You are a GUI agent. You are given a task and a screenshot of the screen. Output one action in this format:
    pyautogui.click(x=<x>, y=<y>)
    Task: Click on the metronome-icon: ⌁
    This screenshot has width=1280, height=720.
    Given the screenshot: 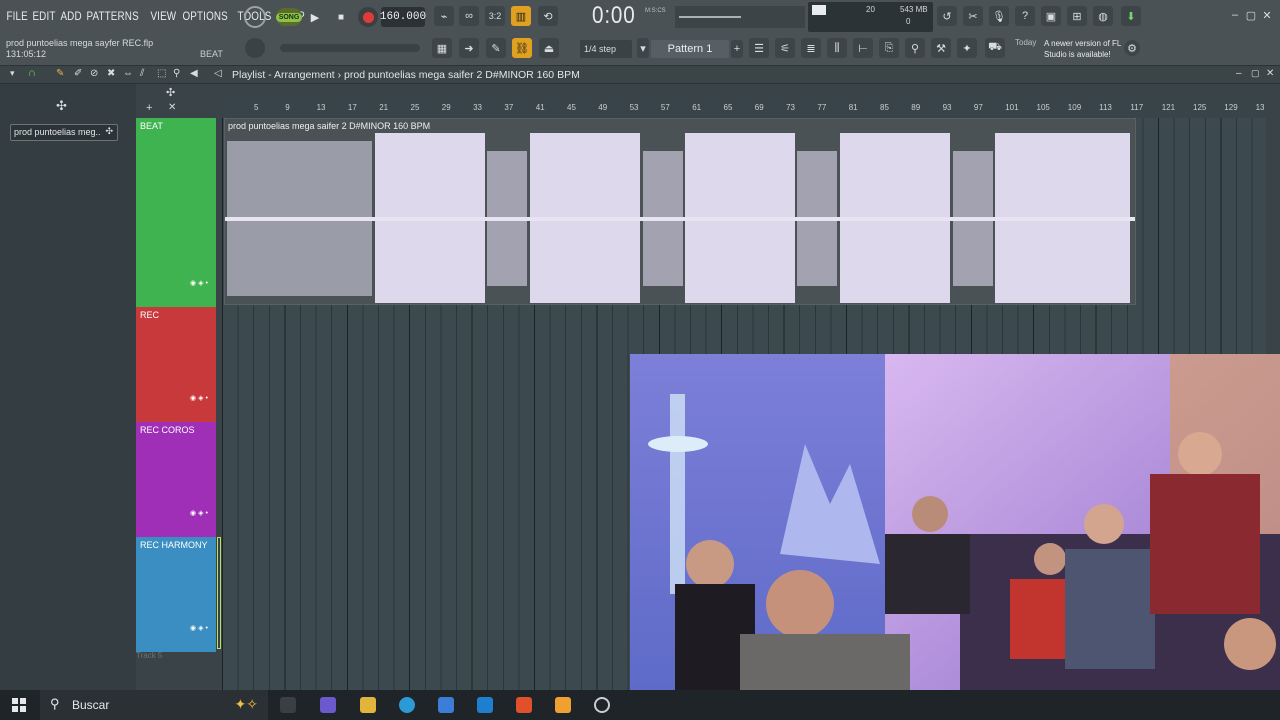 What is the action you would take?
    pyautogui.click(x=444, y=16)
    